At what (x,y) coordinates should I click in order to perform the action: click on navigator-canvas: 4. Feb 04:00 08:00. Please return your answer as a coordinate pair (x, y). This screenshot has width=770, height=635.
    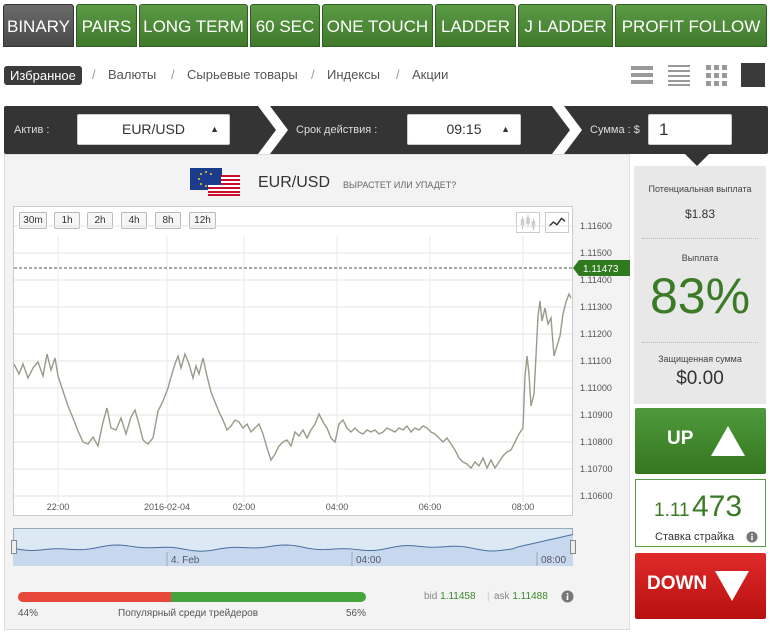
    Looking at the image, I should click on (293, 550).